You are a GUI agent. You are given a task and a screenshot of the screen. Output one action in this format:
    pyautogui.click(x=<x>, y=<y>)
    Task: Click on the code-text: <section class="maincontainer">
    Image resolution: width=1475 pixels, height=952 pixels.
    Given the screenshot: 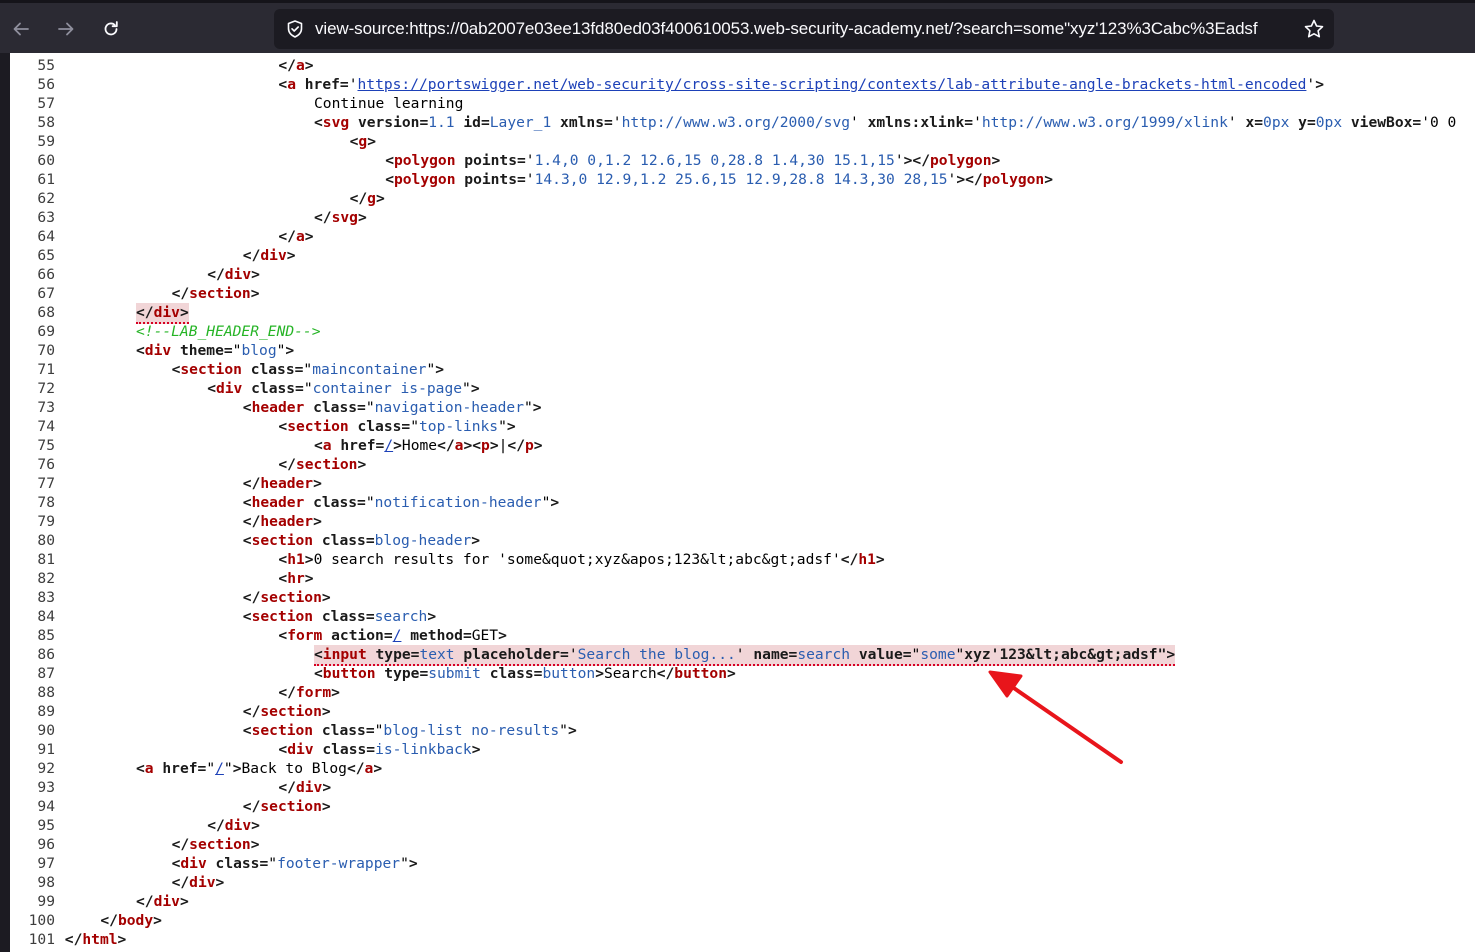 What is the action you would take?
    pyautogui.click(x=308, y=369)
    